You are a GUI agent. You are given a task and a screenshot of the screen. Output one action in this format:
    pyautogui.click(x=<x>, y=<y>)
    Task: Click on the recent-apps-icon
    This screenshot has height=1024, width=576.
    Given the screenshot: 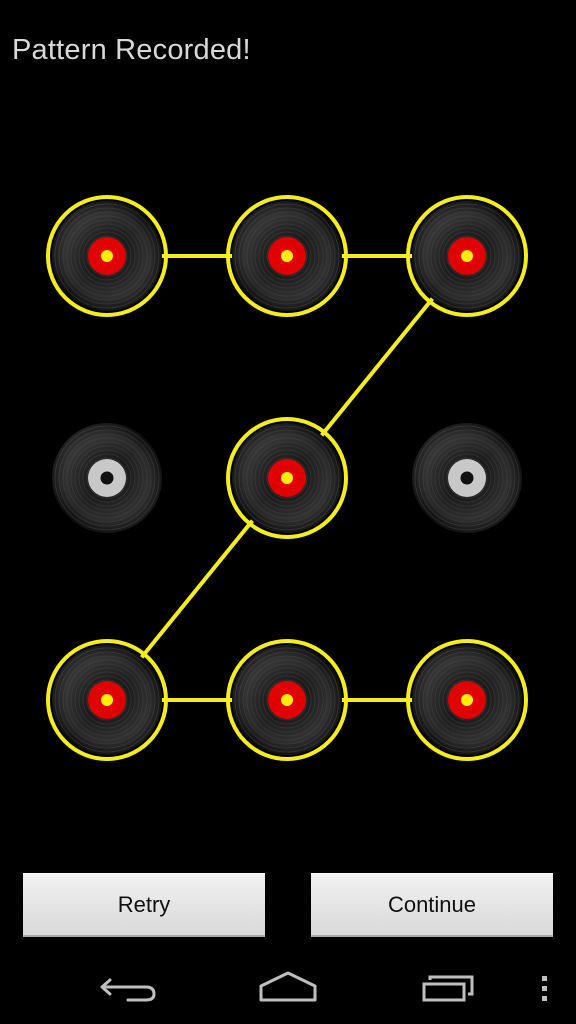 What is the action you would take?
    pyautogui.click(x=448, y=988)
    